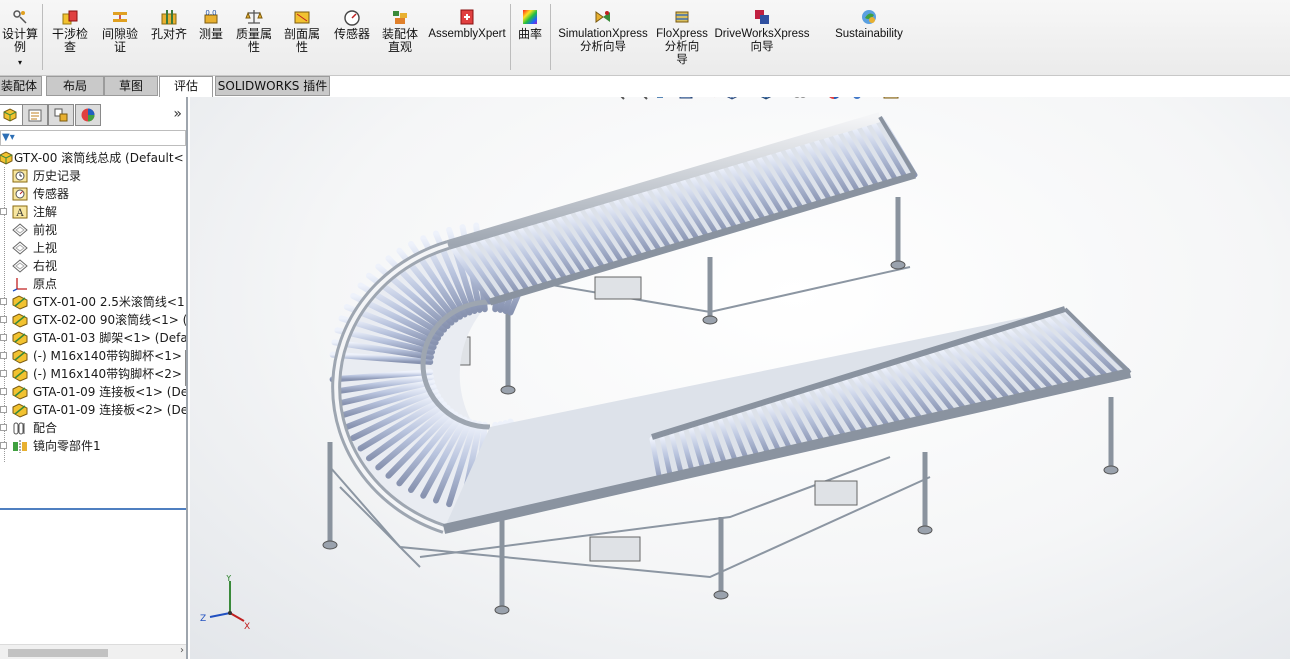 Image resolution: width=1290 pixels, height=659 pixels. I want to click on y-axis-label: Y, so click(228, 579).